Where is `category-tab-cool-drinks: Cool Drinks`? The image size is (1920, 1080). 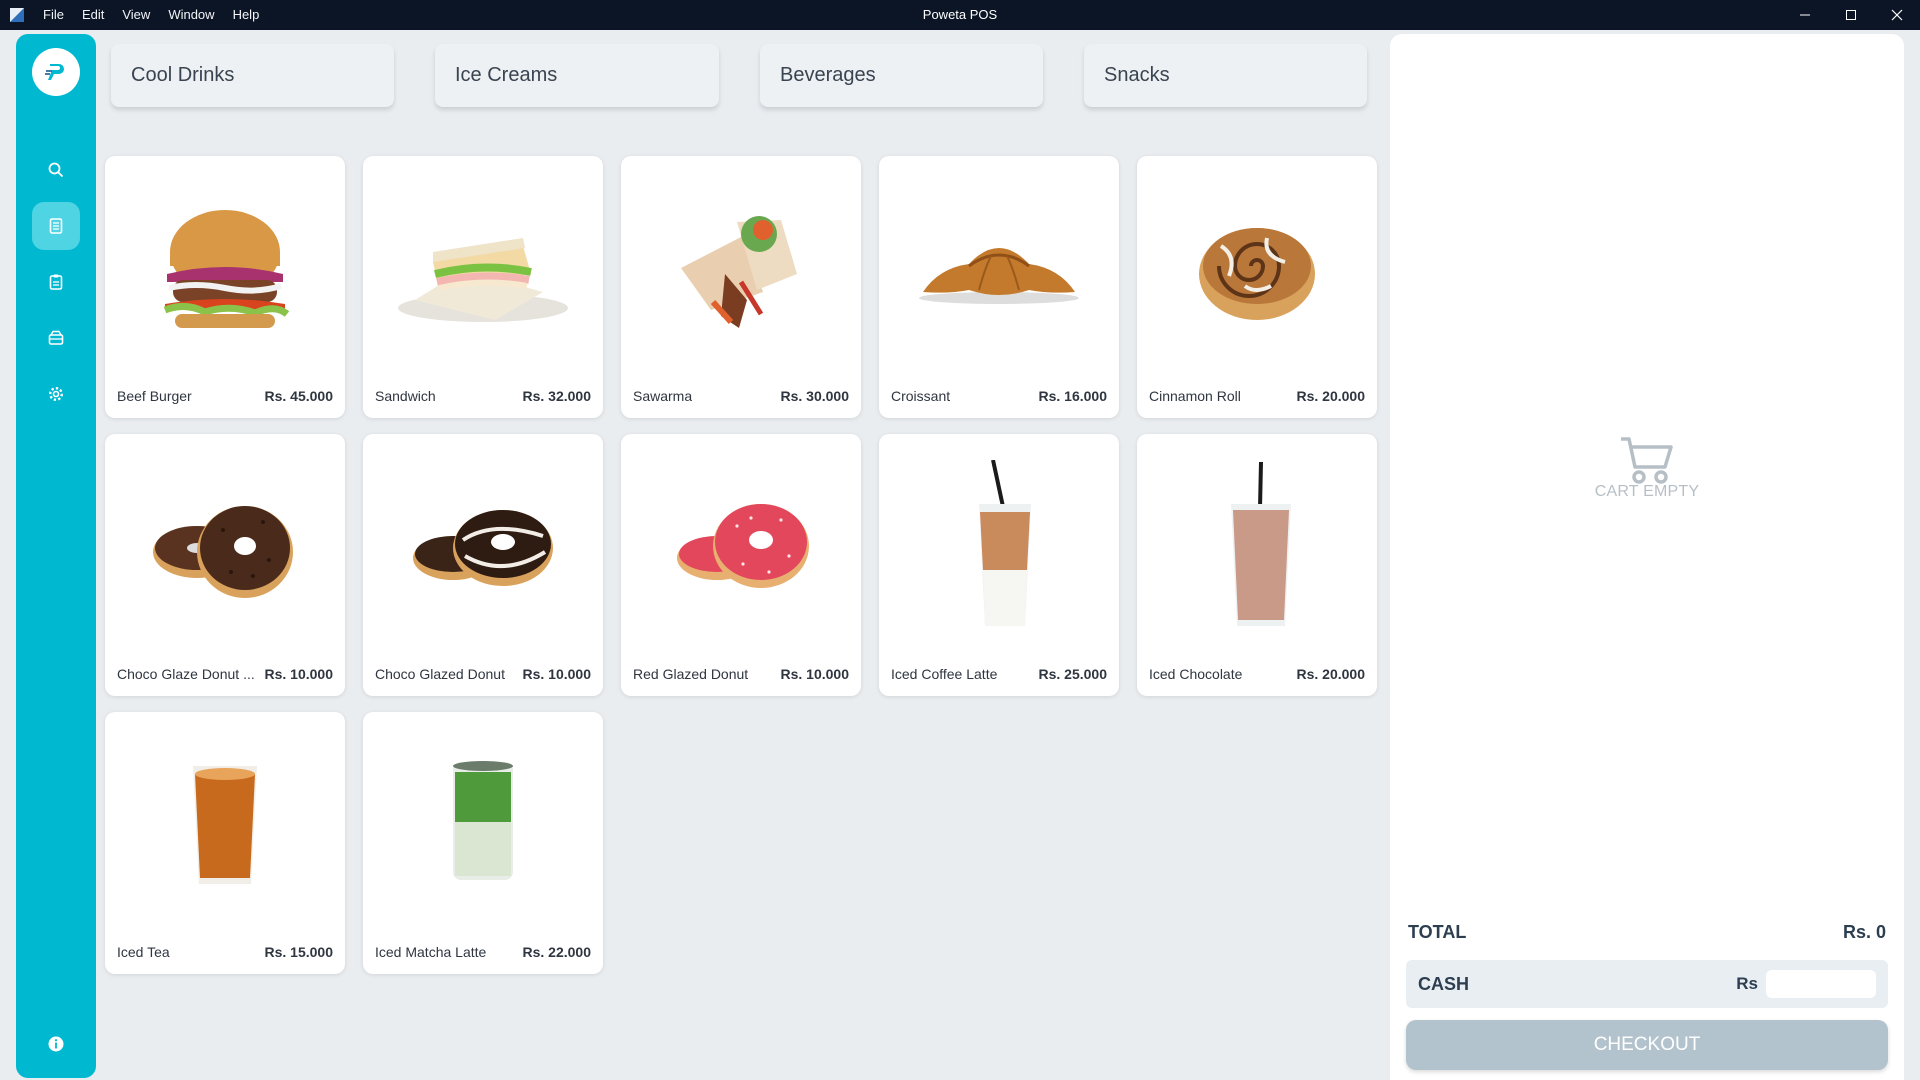
category-tab-cool-drinks: Cool Drinks is located at coordinates (252, 75).